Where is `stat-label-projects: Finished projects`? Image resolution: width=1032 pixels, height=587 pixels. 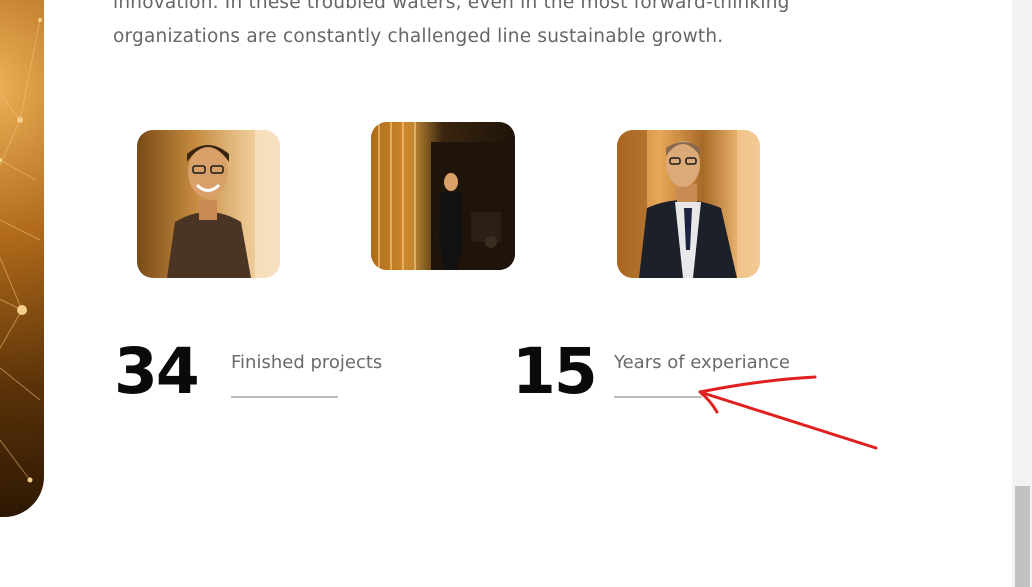 stat-label-projects: Finished projects is located at coordinates (307, 362).